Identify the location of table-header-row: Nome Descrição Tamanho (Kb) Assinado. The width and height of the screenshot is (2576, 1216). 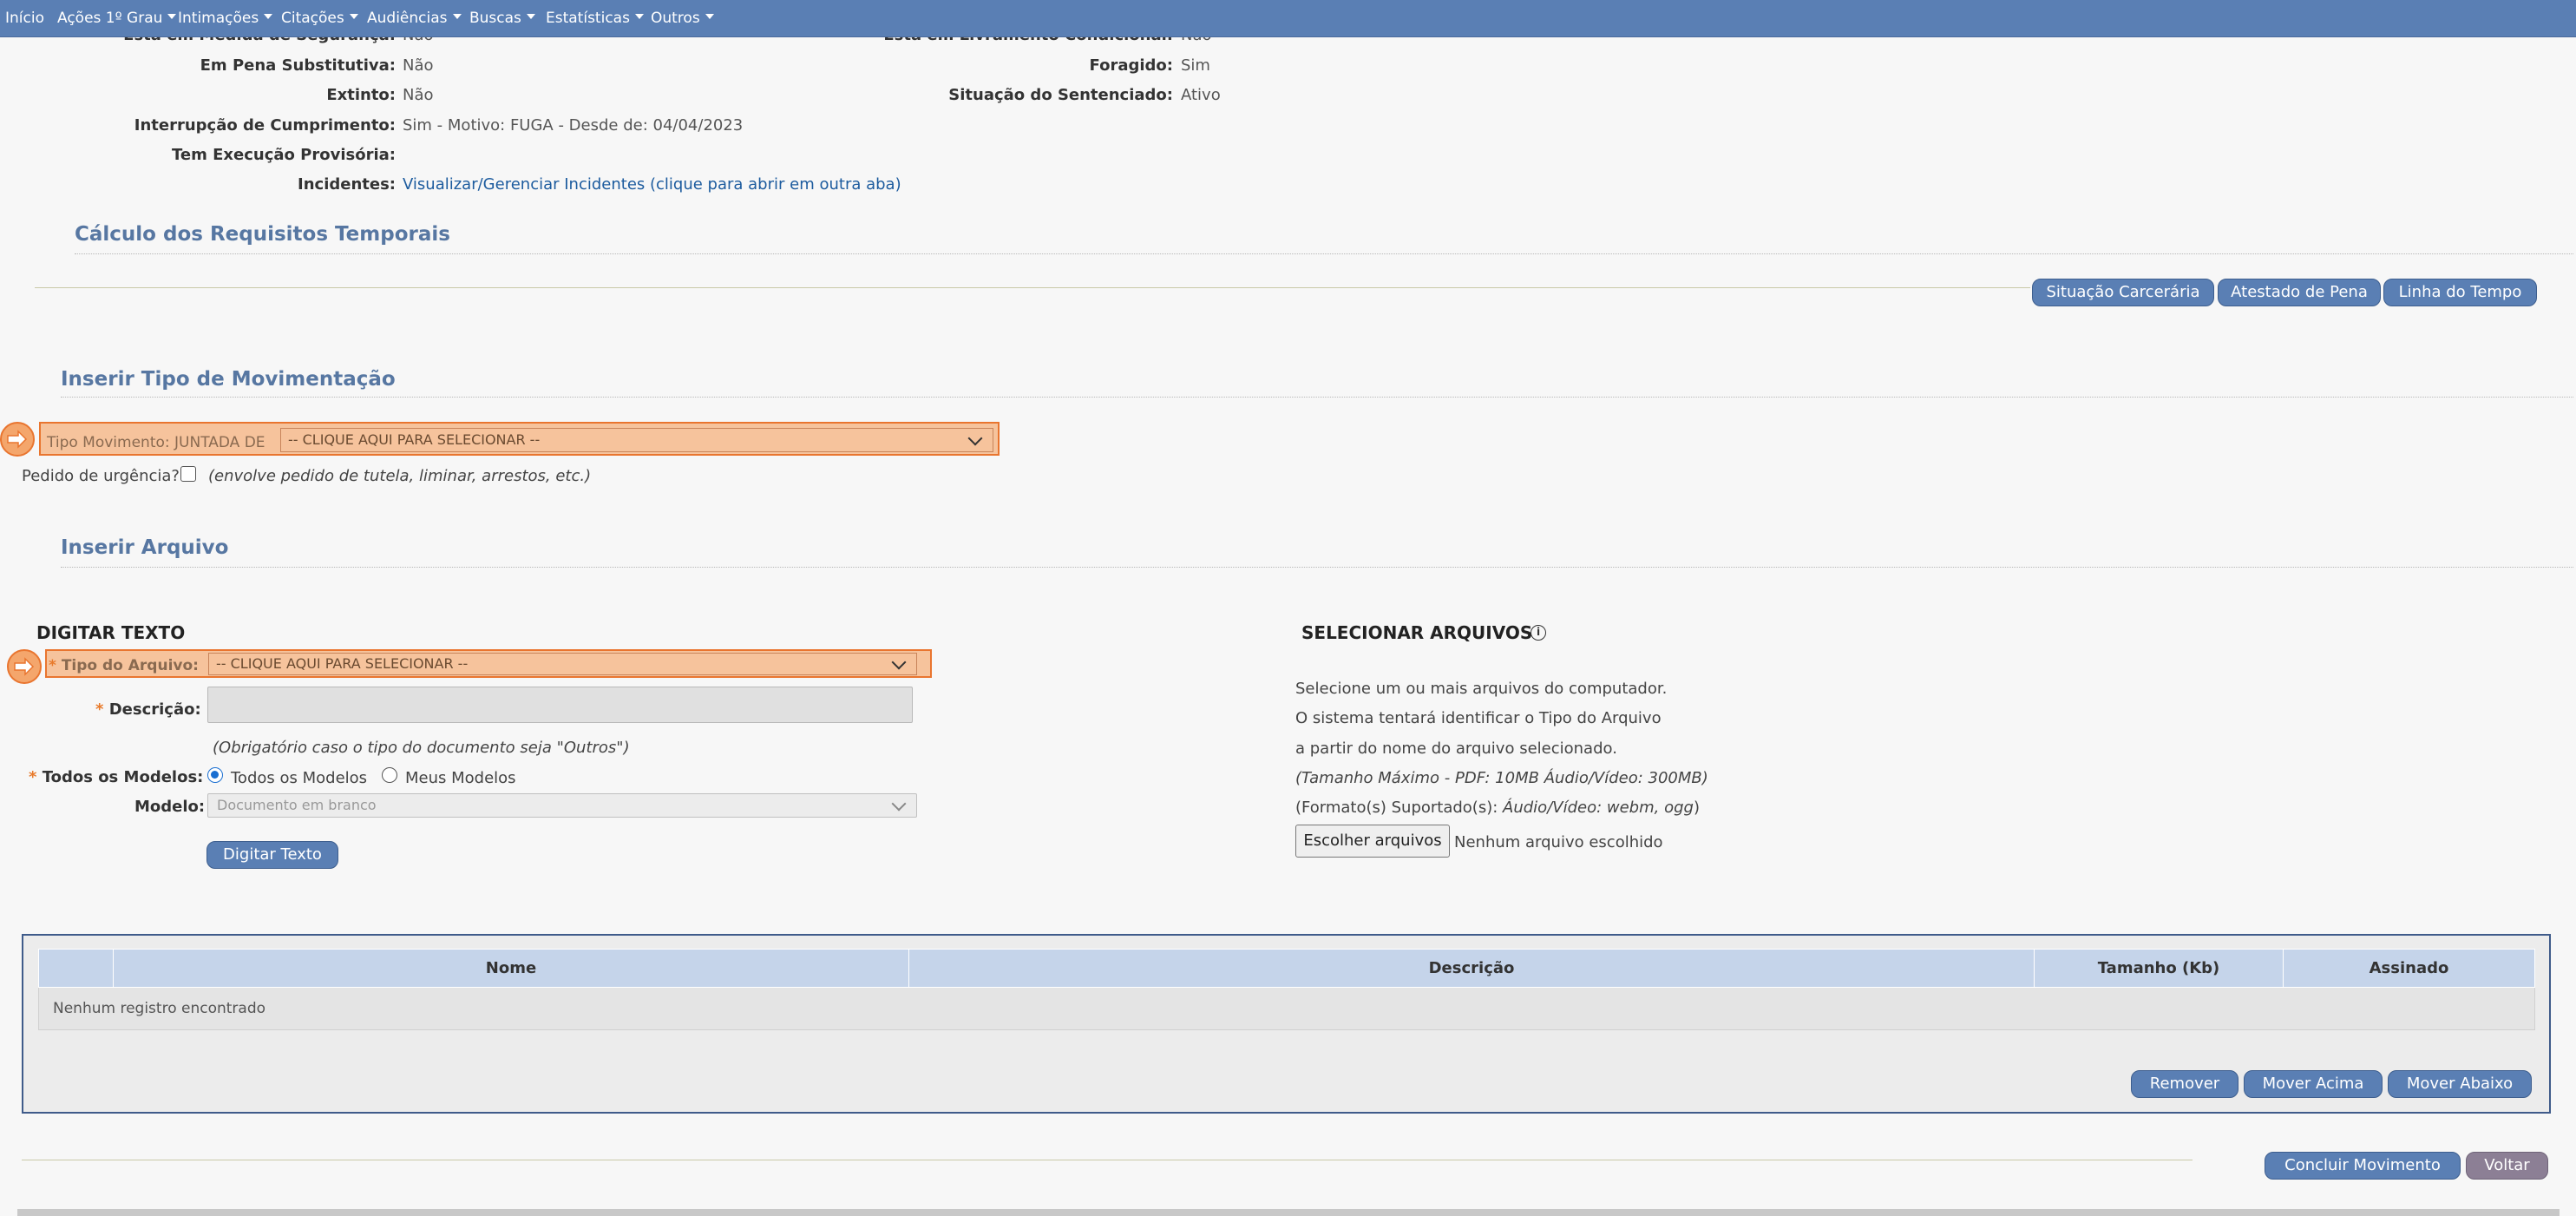
(1286, 969).